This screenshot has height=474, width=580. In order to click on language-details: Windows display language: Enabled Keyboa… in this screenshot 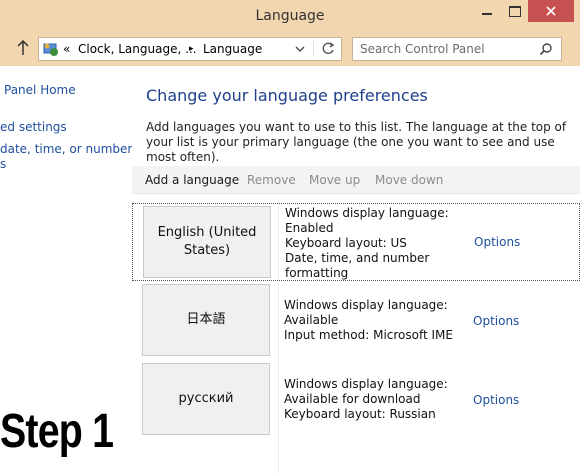, I will do `click(367, 243)`.